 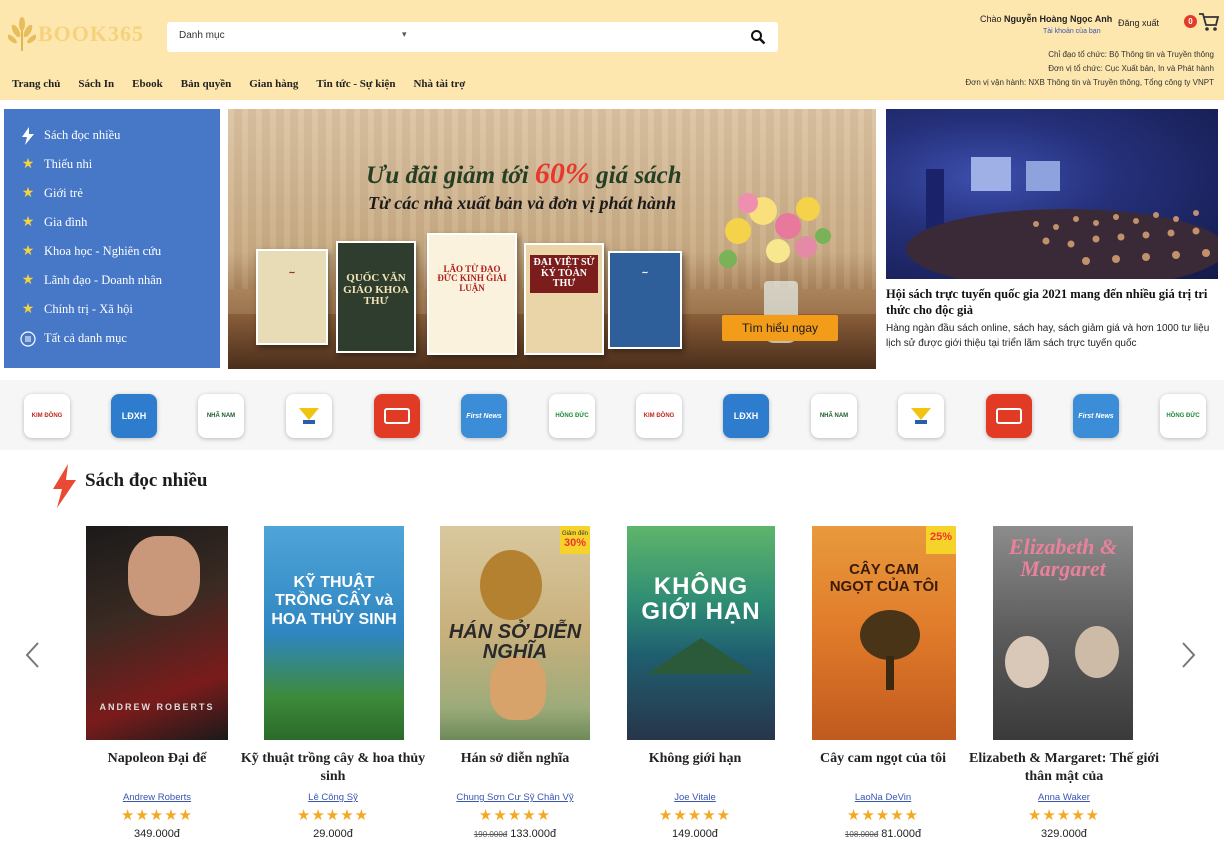 I want to click on user-greeting: Chào Nguyễn Hoàng Ngọc Anh, so click(x=1046, y=19).